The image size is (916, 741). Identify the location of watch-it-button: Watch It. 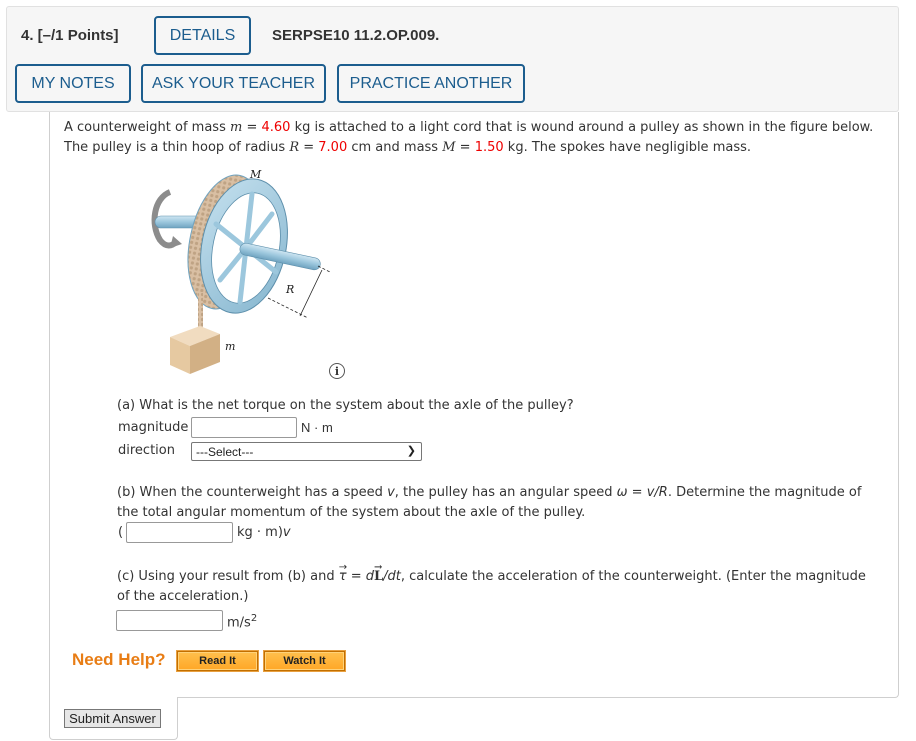
(304, 661).